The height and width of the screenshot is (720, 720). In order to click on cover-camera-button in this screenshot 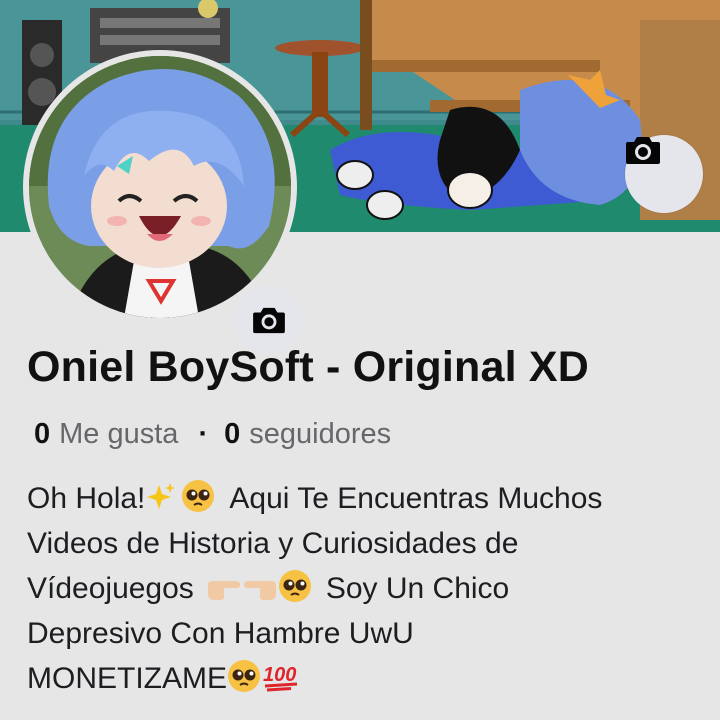, I will do `click(664, 174)`.